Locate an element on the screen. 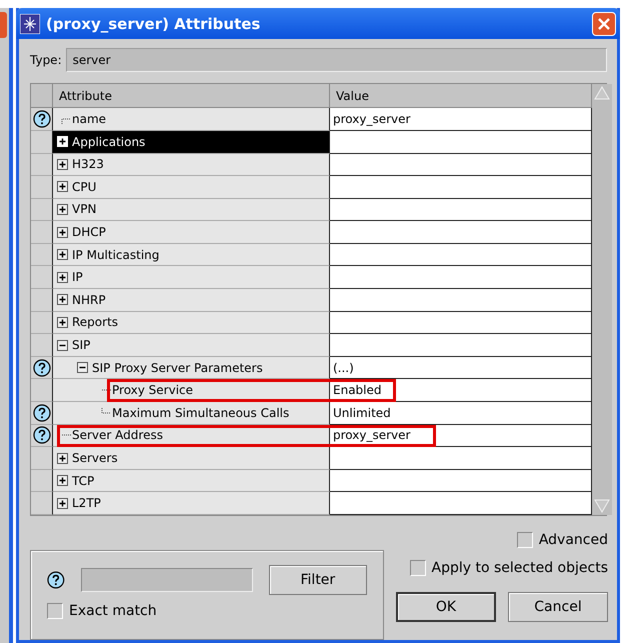  type-field: server is located at coordinates (336, 60).